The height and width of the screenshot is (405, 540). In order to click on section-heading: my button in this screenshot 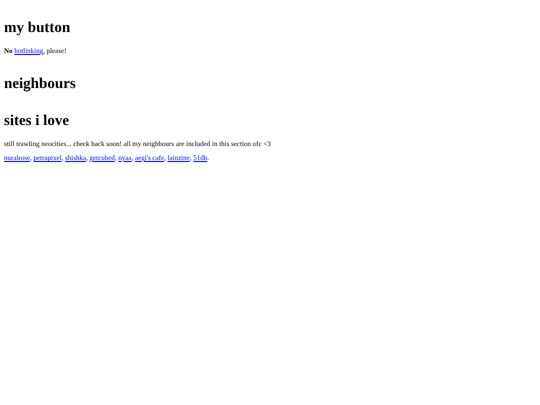, I will do `click(38, 28)`.